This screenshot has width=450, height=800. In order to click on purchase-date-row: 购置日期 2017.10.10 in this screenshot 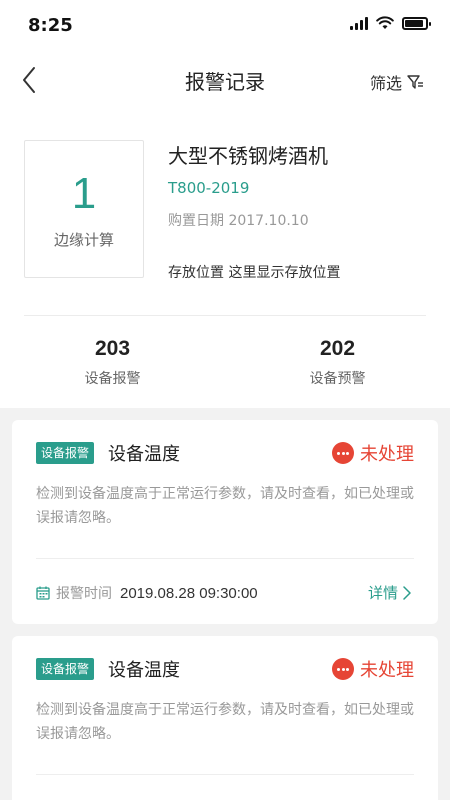, I will do `click(238, 220)`.